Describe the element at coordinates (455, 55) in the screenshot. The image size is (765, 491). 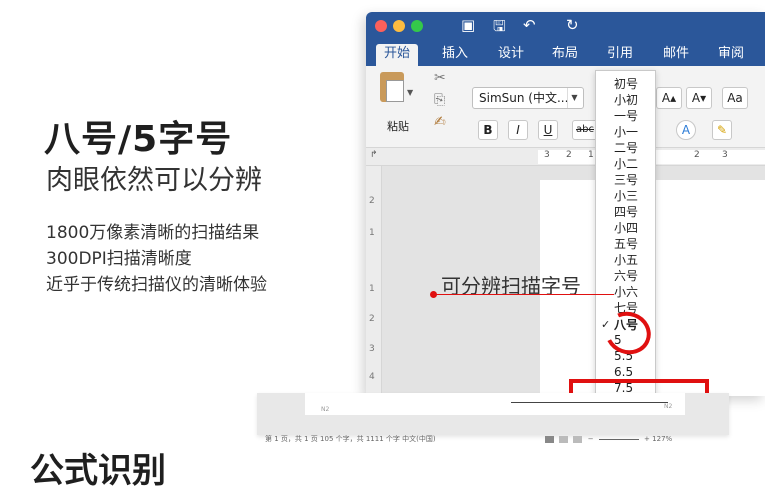
I see `tab-insert: 插入` at that location.